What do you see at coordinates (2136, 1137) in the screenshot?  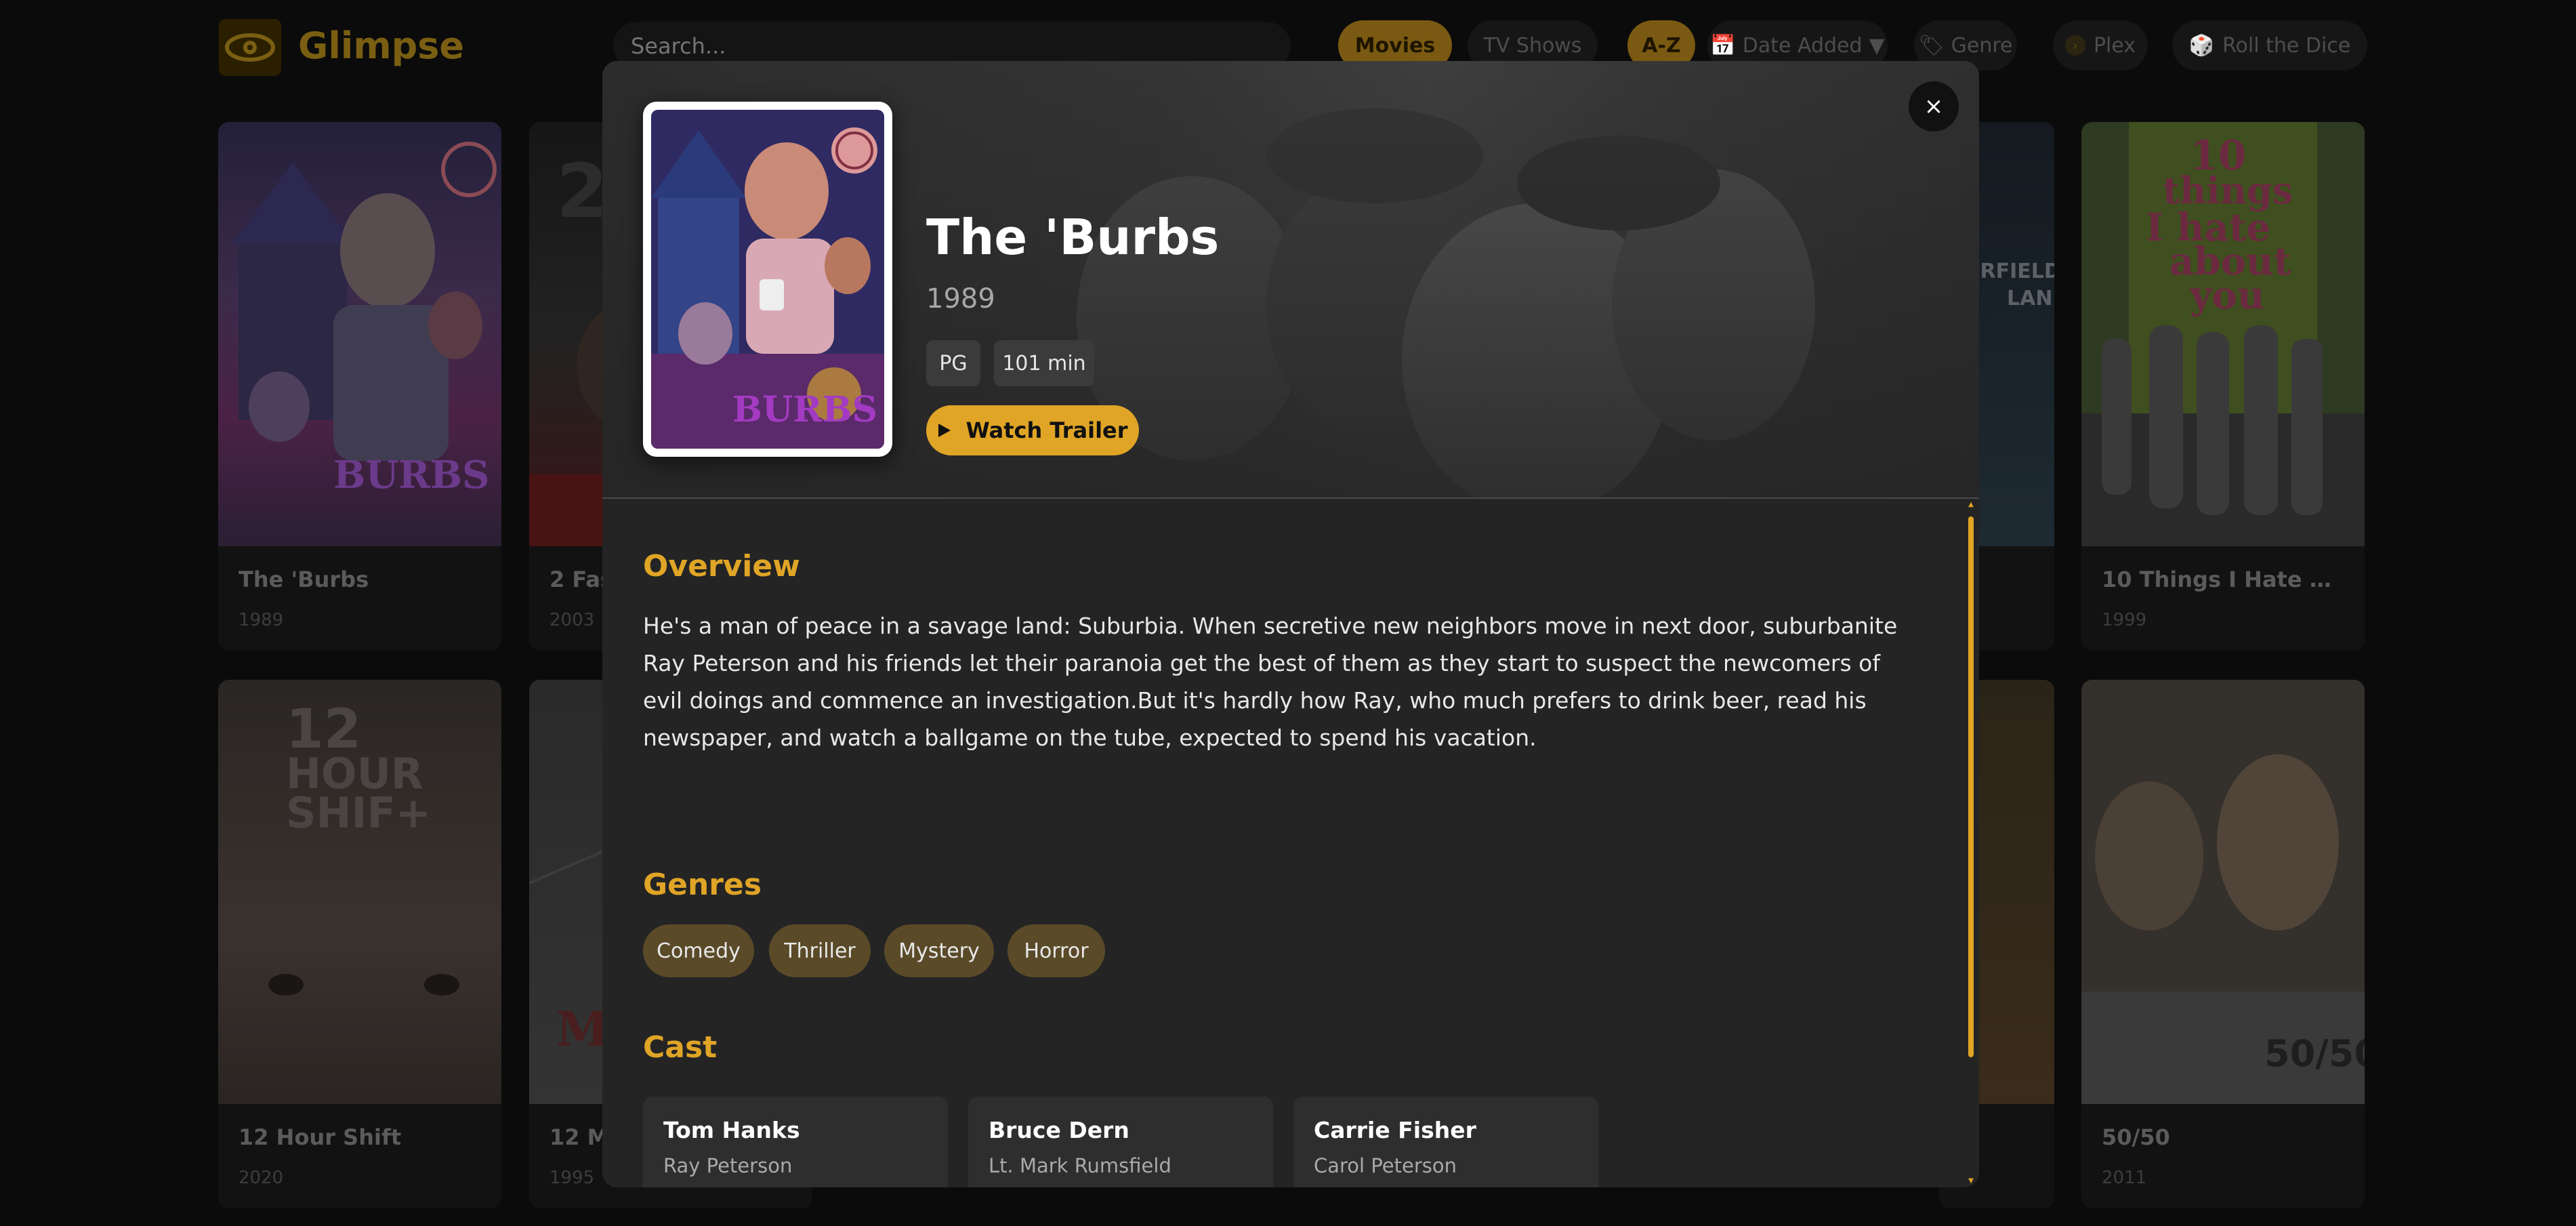 I see `movie-card-title: 50/50` at bounding box center [2136, 1137].